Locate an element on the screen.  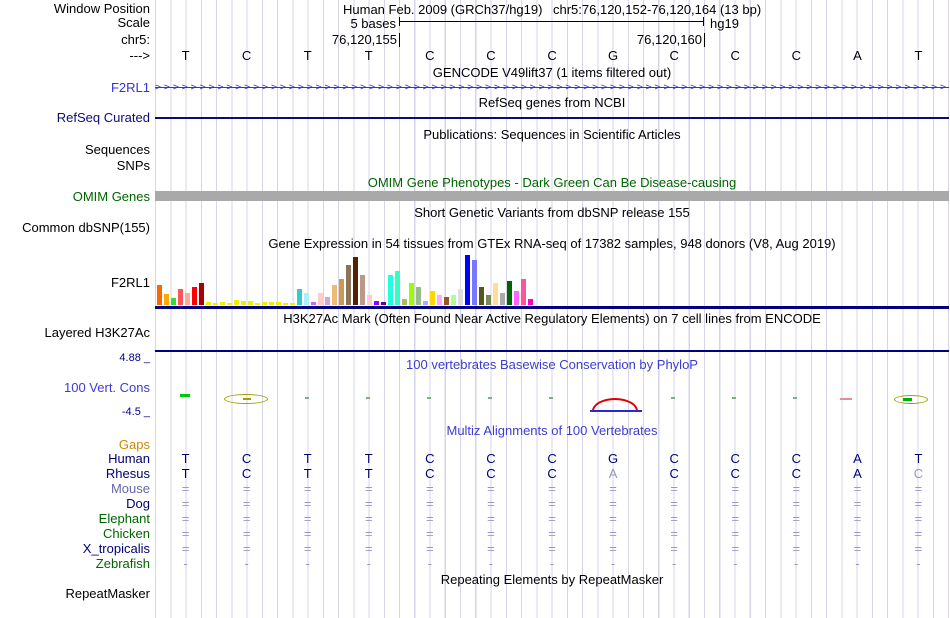
multiz-gaps-label: Gaps is located at coordinates (75, 444).